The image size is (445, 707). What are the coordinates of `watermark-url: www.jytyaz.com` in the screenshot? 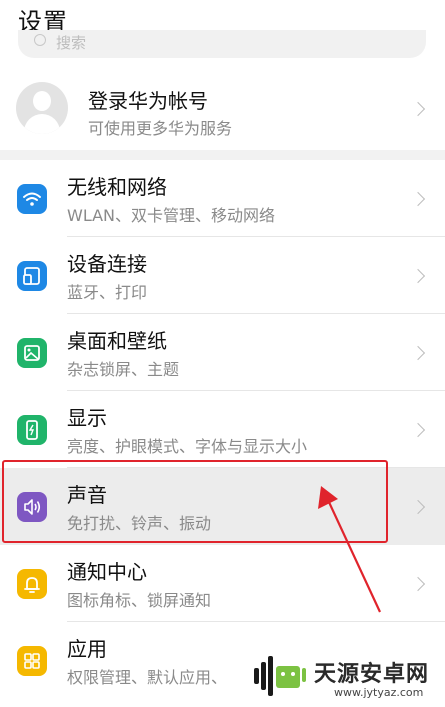 It's located at (379, 692).